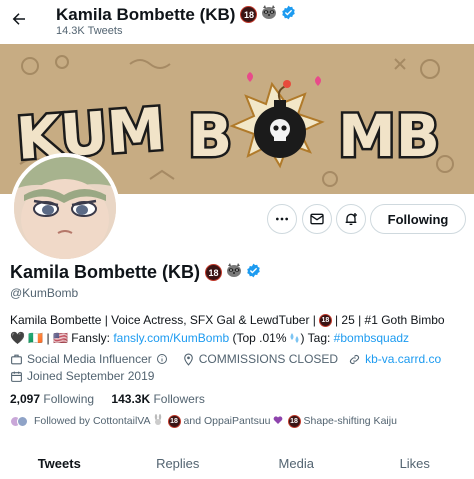 The width and height of the screenshot is (474, 479). Describe the element at coordinates (355, 359) in the screenshot. I see `link-icon` at that location.